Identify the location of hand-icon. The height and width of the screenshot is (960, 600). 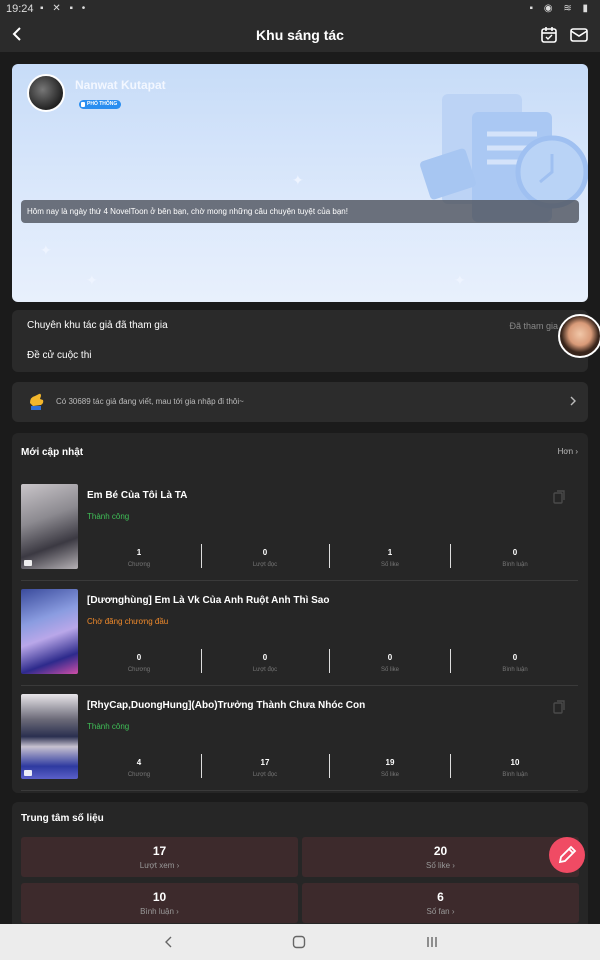
(37, 401).